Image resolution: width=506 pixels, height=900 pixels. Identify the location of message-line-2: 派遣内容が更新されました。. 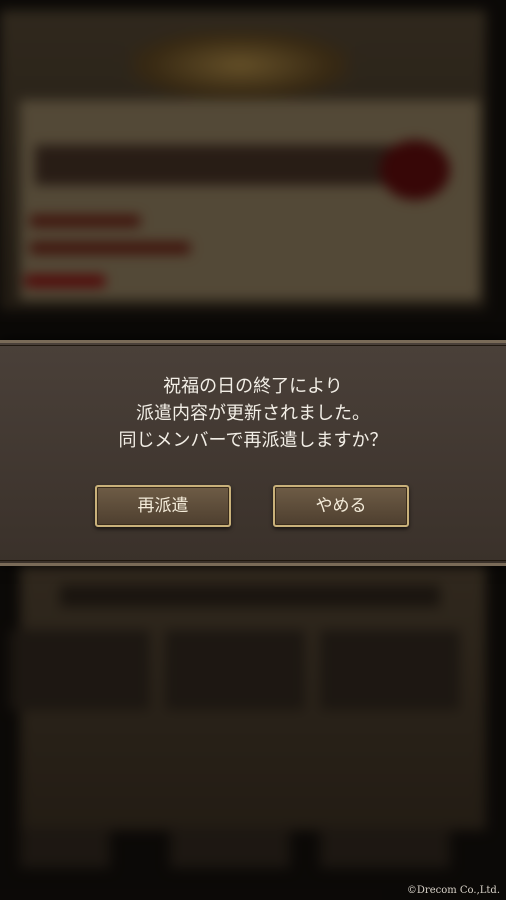
(253, 413).